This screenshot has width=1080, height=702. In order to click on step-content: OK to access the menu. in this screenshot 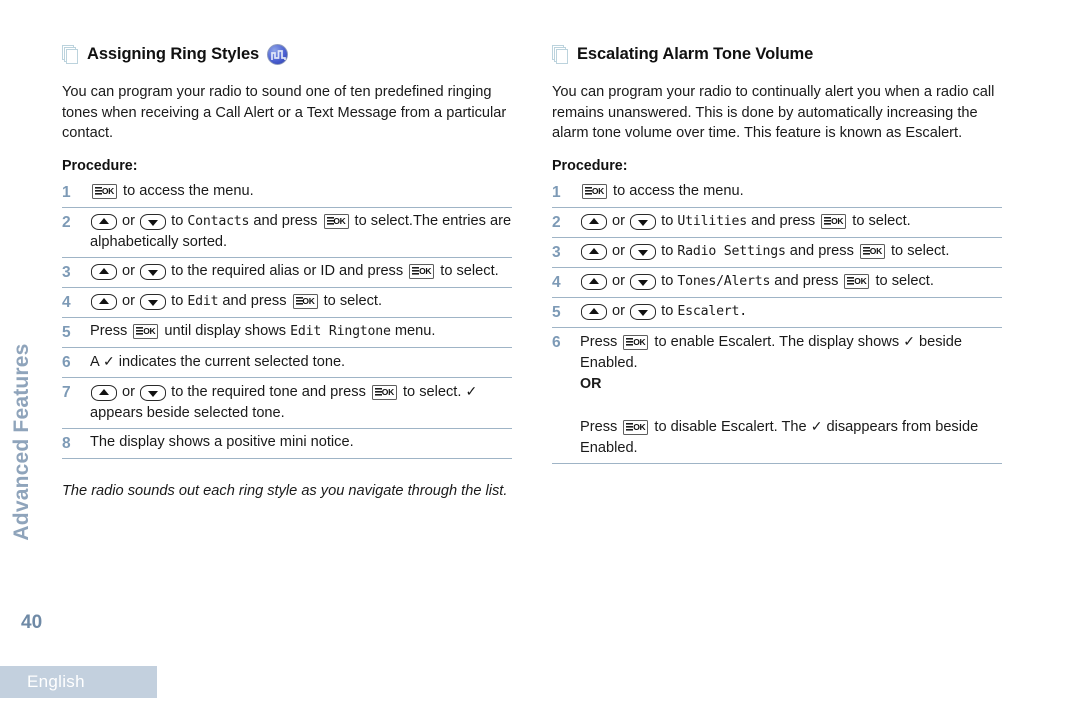, I will do `click(791, 191)`.